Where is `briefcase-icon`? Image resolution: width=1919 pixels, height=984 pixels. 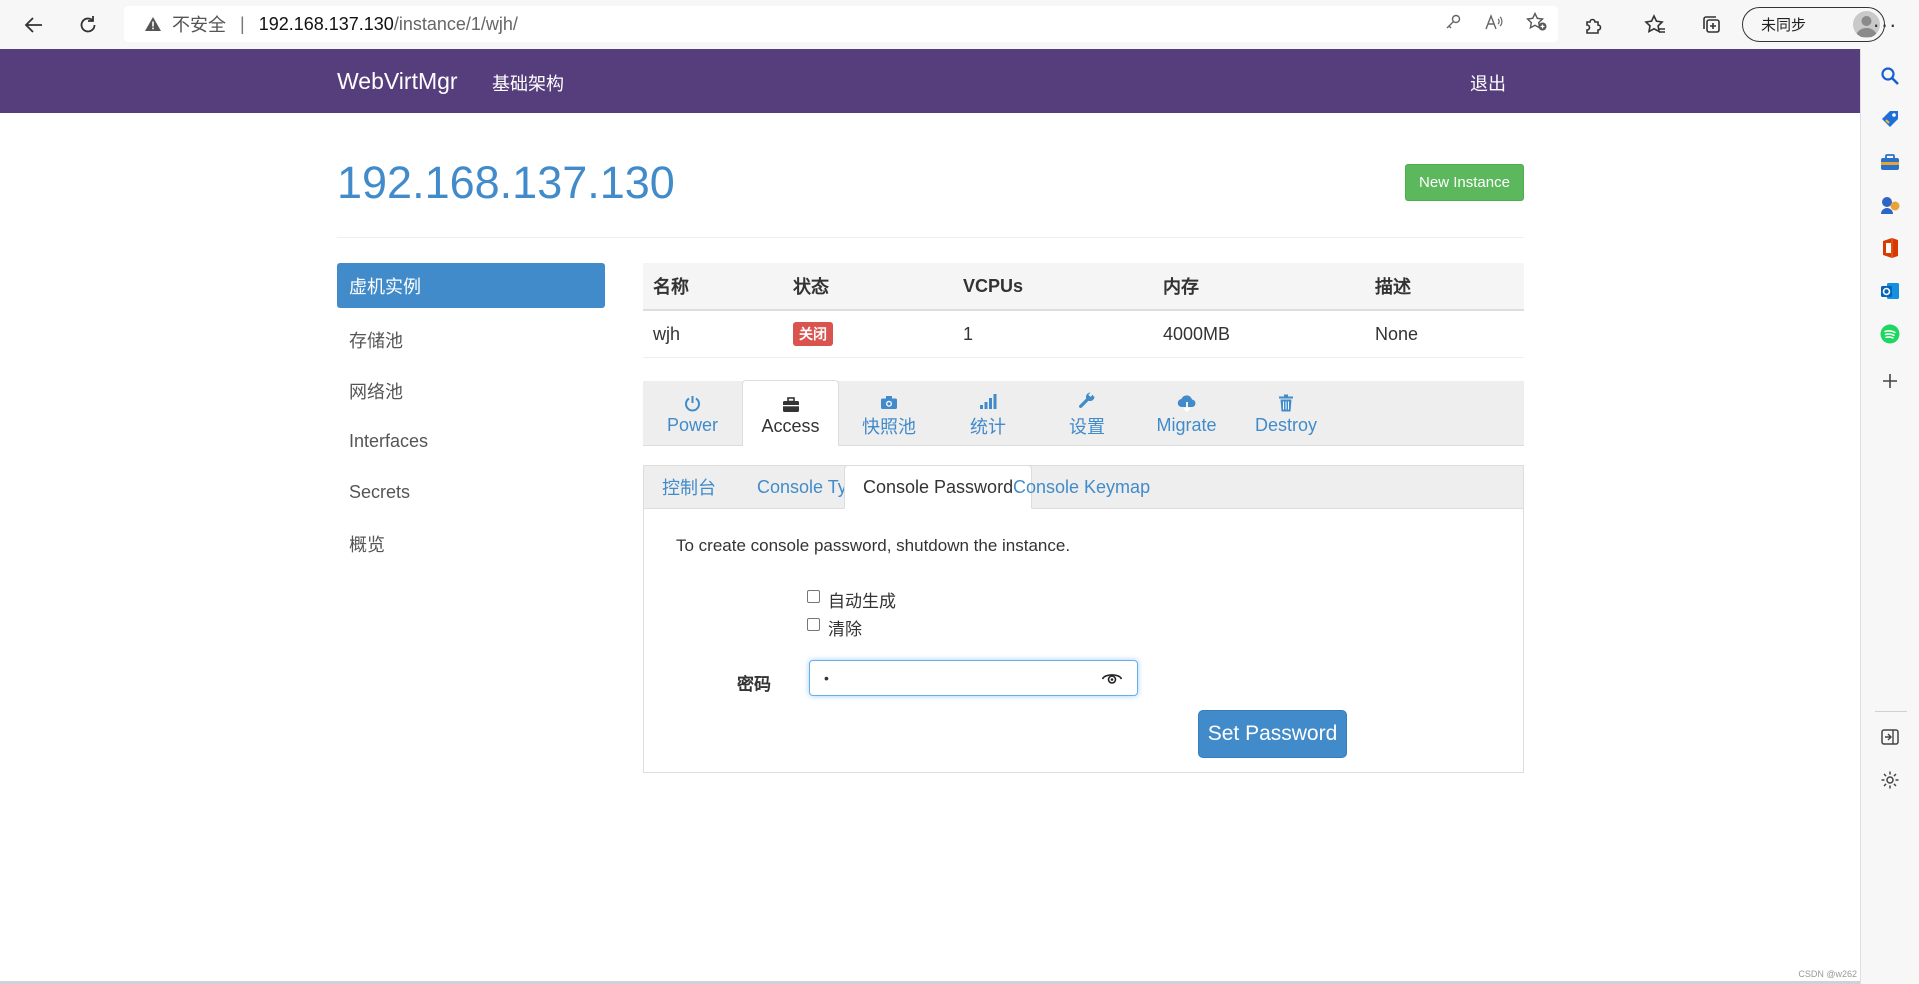
briefcase-icon is located at coordinates (791, 402).